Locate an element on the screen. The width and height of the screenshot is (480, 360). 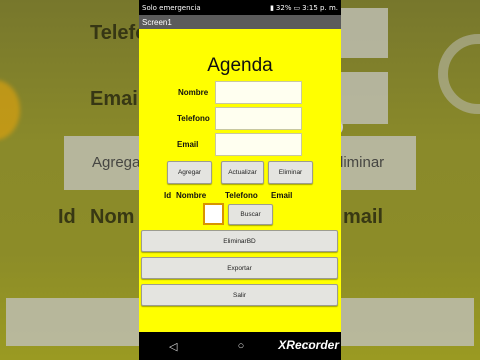
phone-label: Telefono is located at coordinates (193, 118).